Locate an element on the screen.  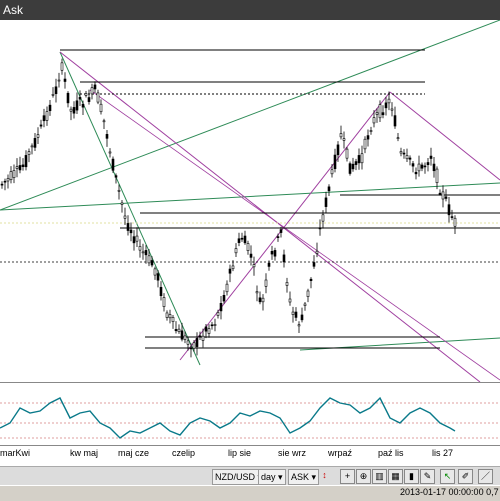
price-side-select: ASK ▾ is located at coordinates (304, 477).